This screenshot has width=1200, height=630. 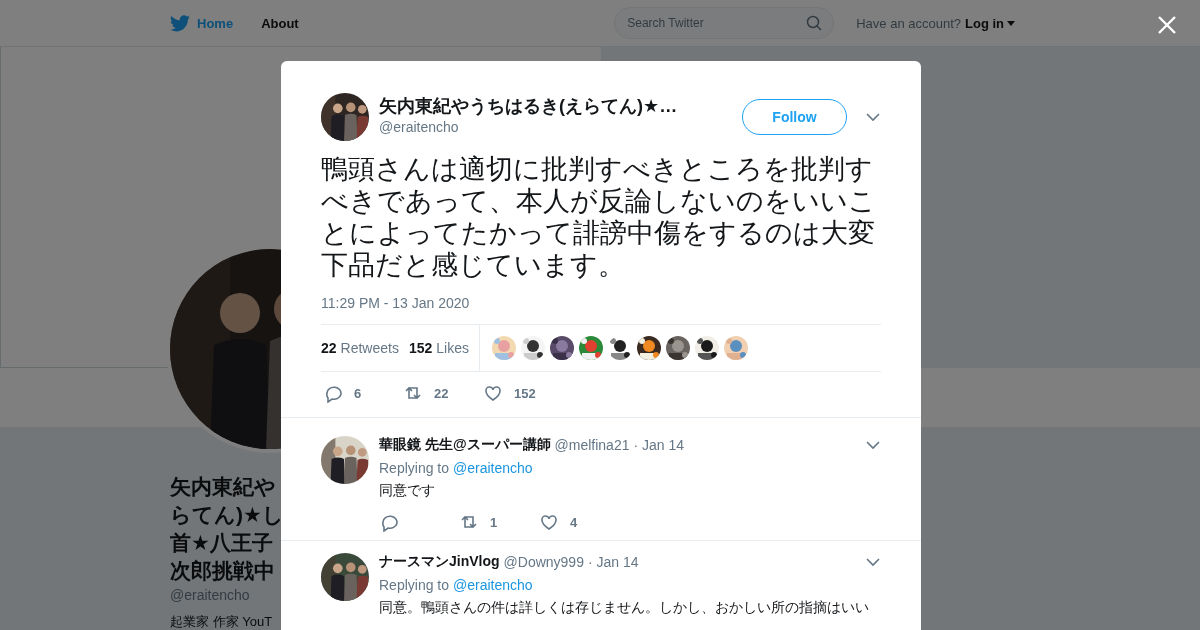 I want to click on author-handle: @eraitencho, so click(x=560, y=127).